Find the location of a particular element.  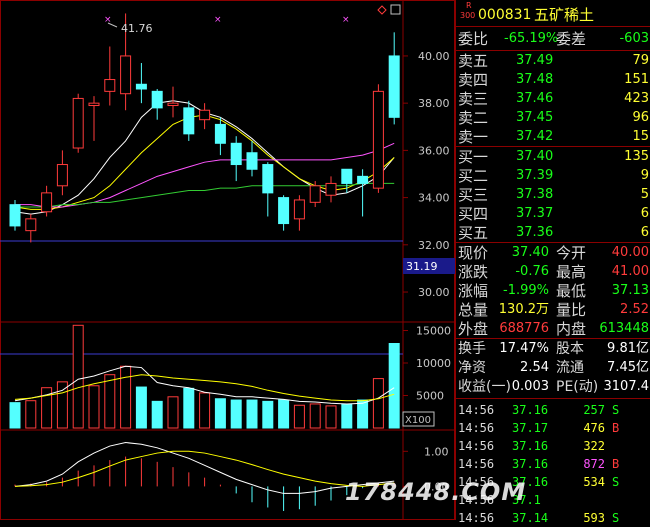

quote-divider is located at coordinates (553, 338).